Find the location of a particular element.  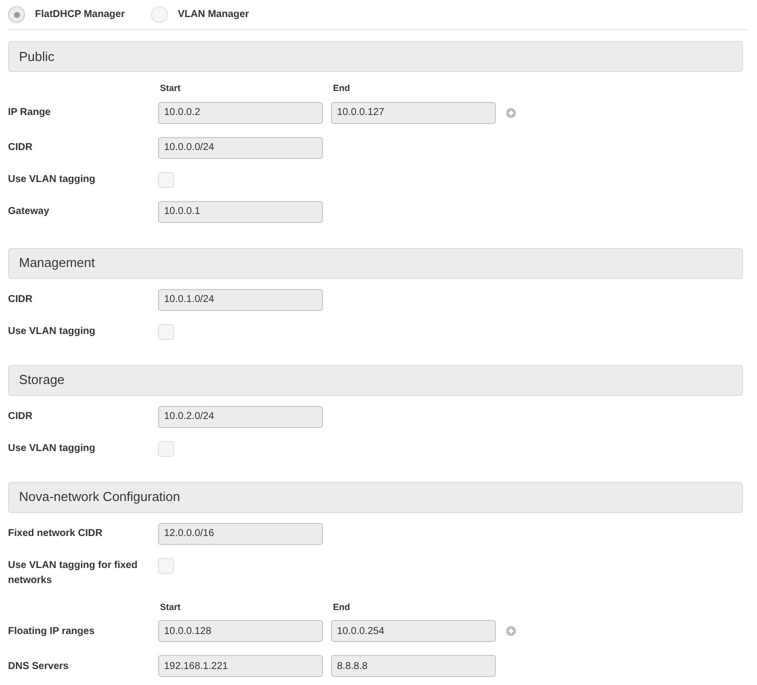

field-label: Gateway is located at coordinates (29, 212).